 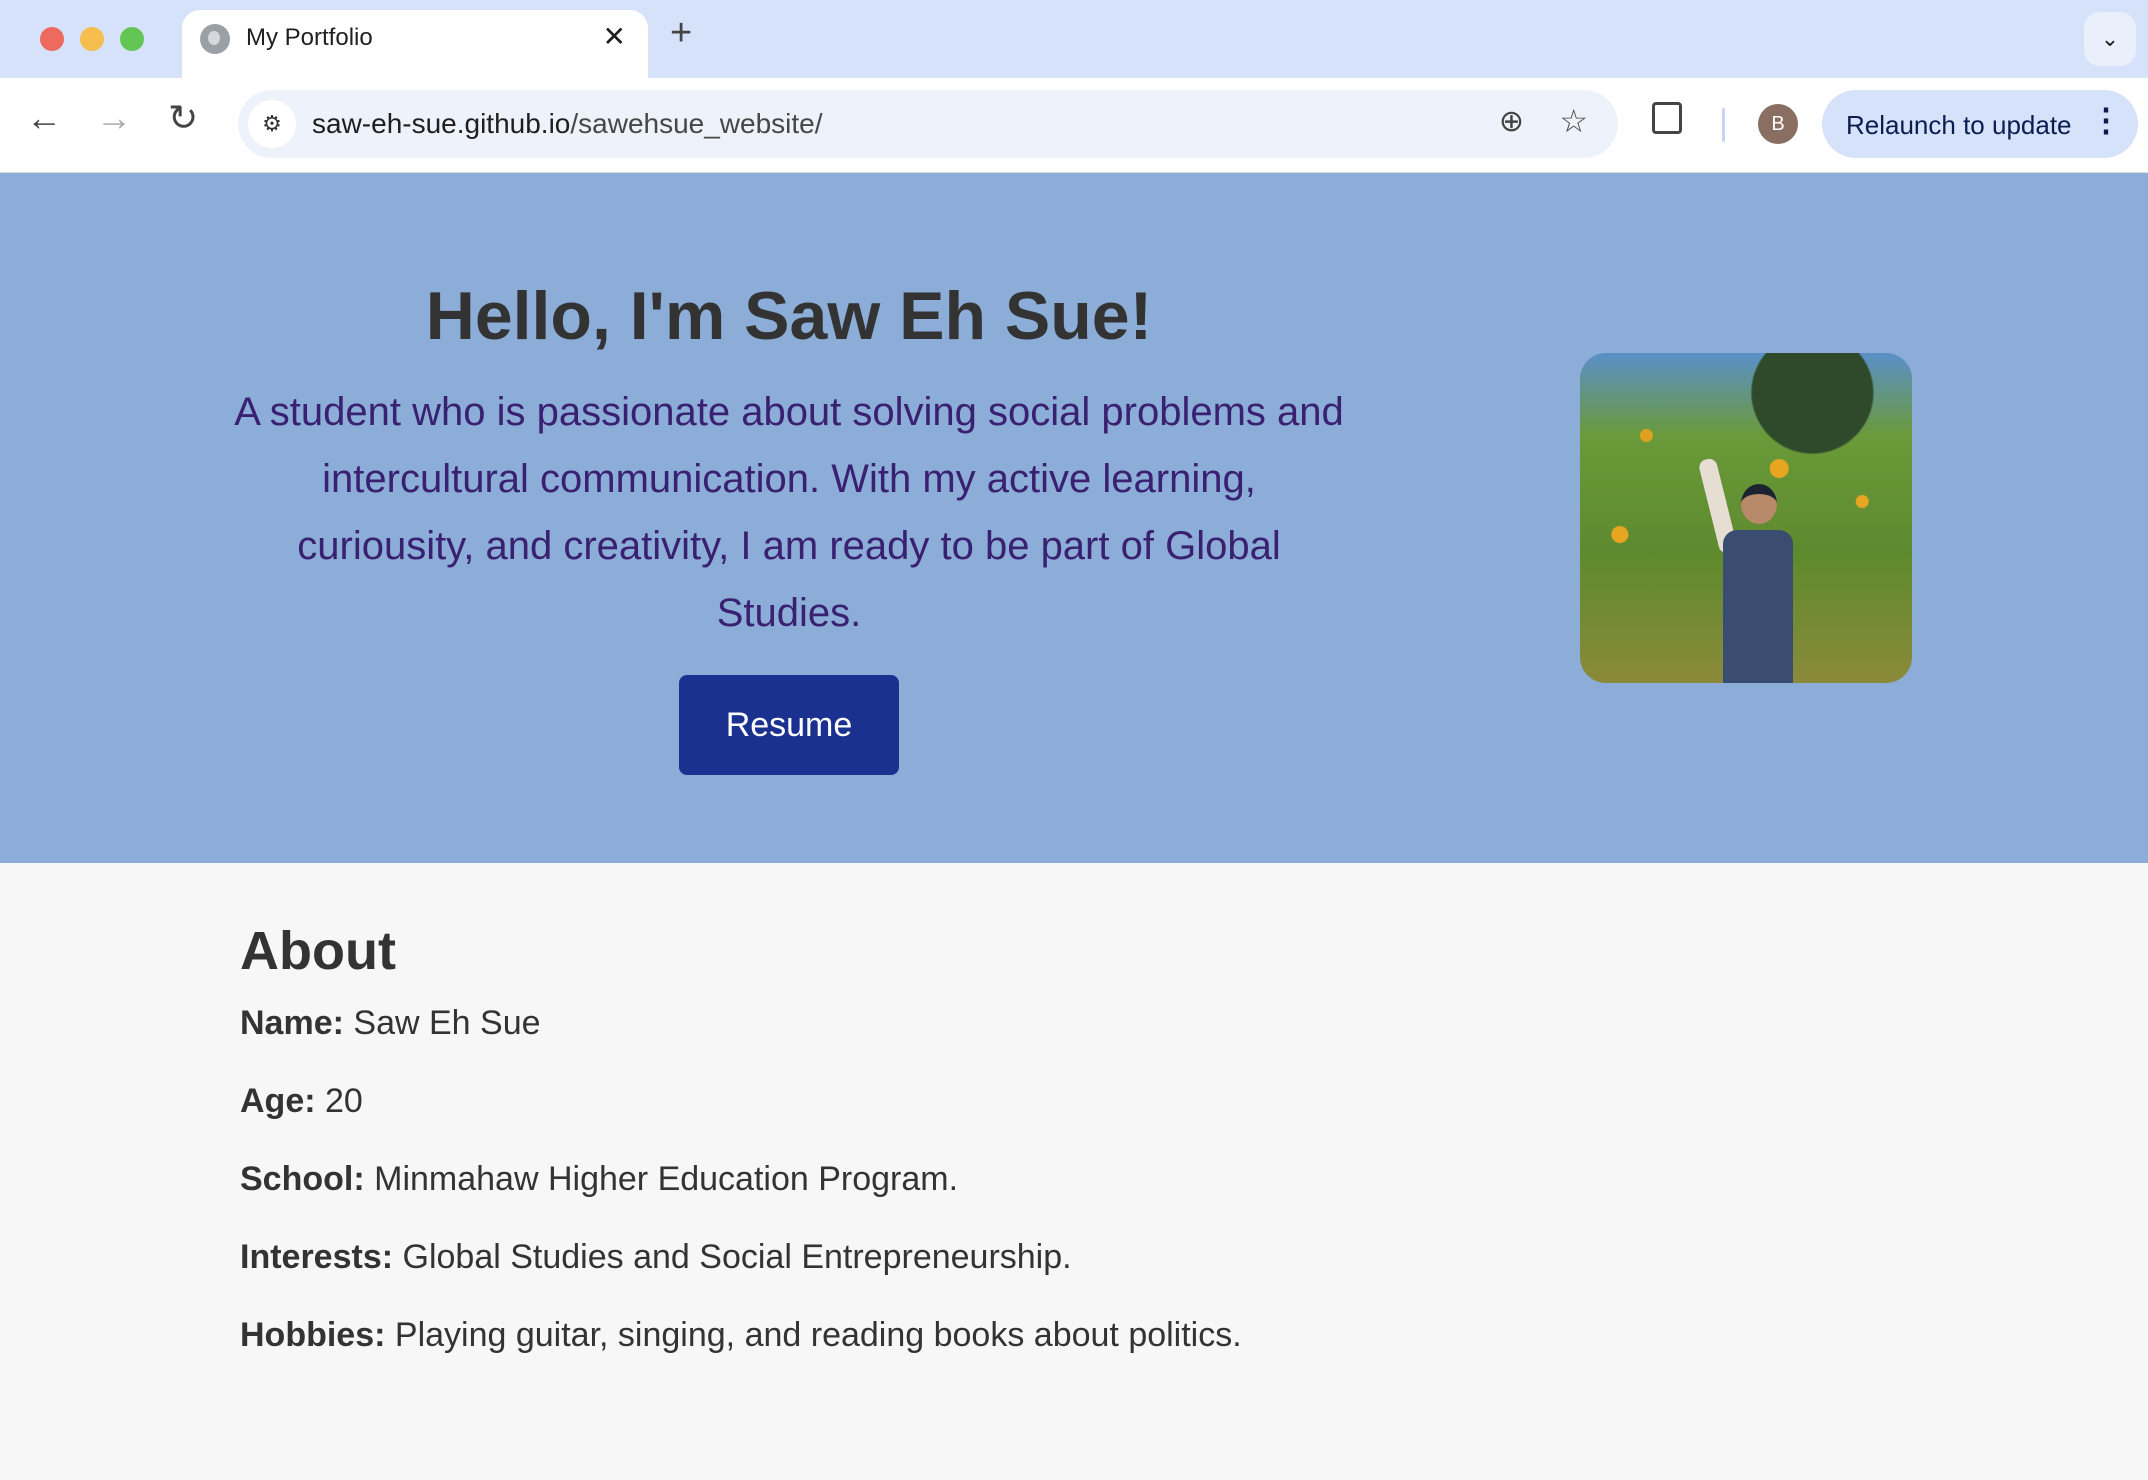 I want to click on more-menu-icon: ⋮, so click(x=2106, y=120).